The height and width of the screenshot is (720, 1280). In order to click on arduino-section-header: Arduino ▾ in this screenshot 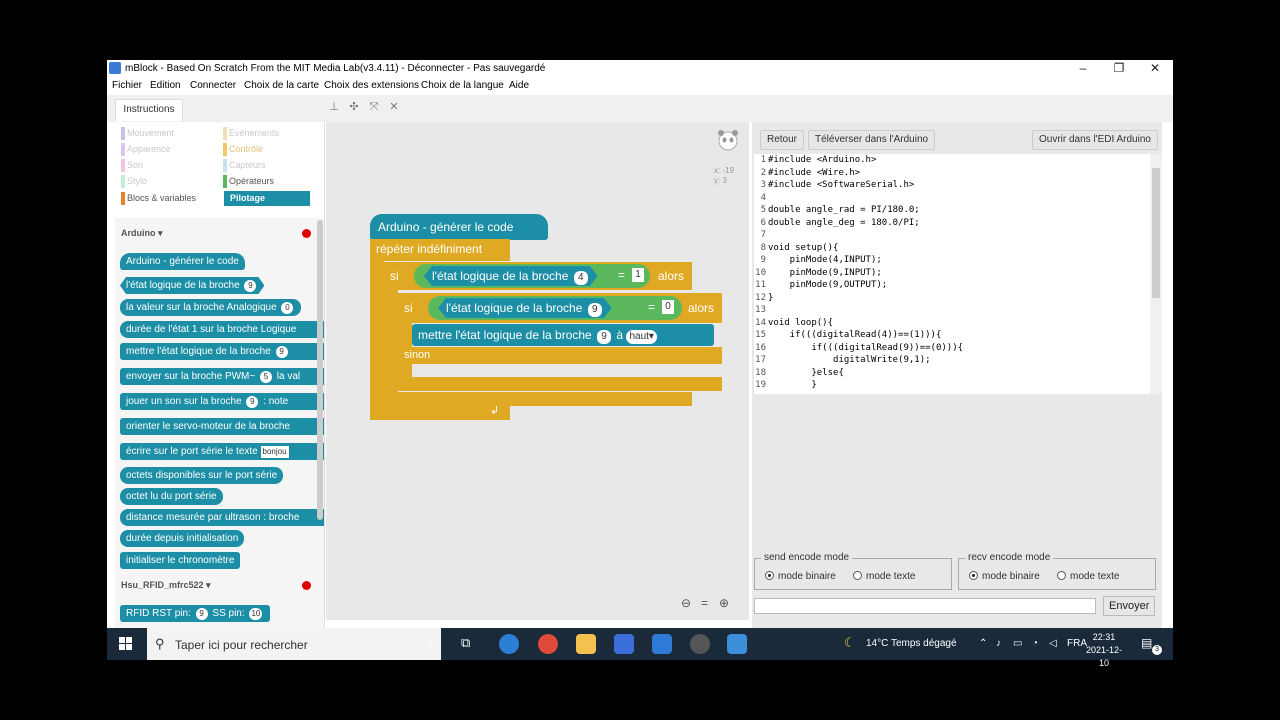, I will do `click(142, 233)`.